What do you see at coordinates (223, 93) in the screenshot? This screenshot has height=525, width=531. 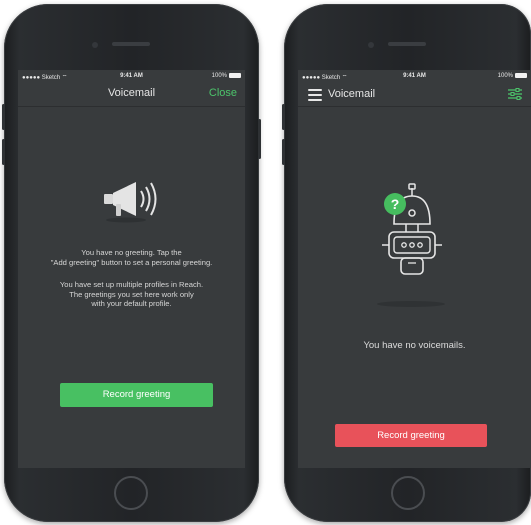 I see `close-button: Close` at bounding box center [223, 93].